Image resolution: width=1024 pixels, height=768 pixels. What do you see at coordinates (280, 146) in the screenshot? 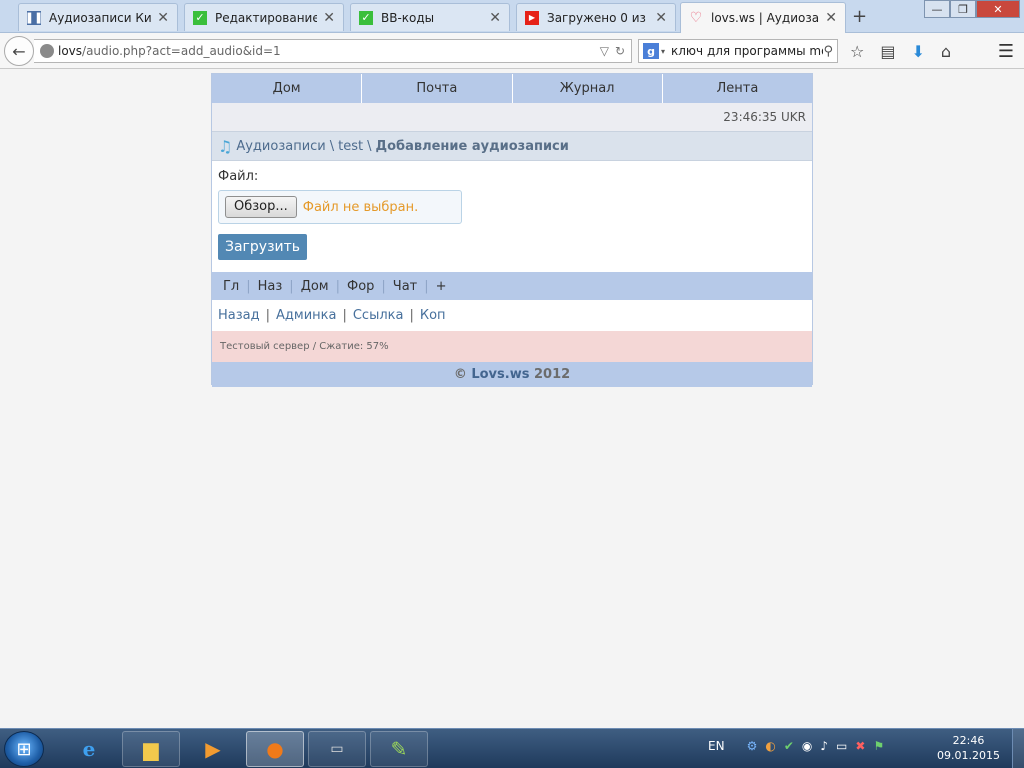
I see `breadcrumb-audio-link: Аудиозаписи` at bounding box center [280, 146].